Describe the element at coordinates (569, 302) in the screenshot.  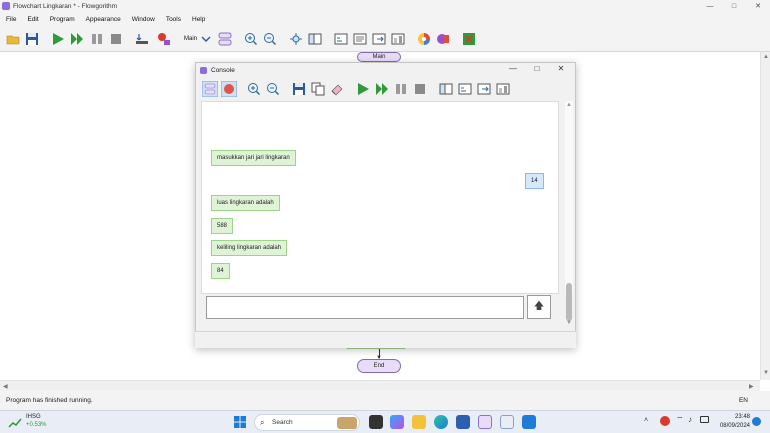
I see `console-scroll-thumb` at that location.